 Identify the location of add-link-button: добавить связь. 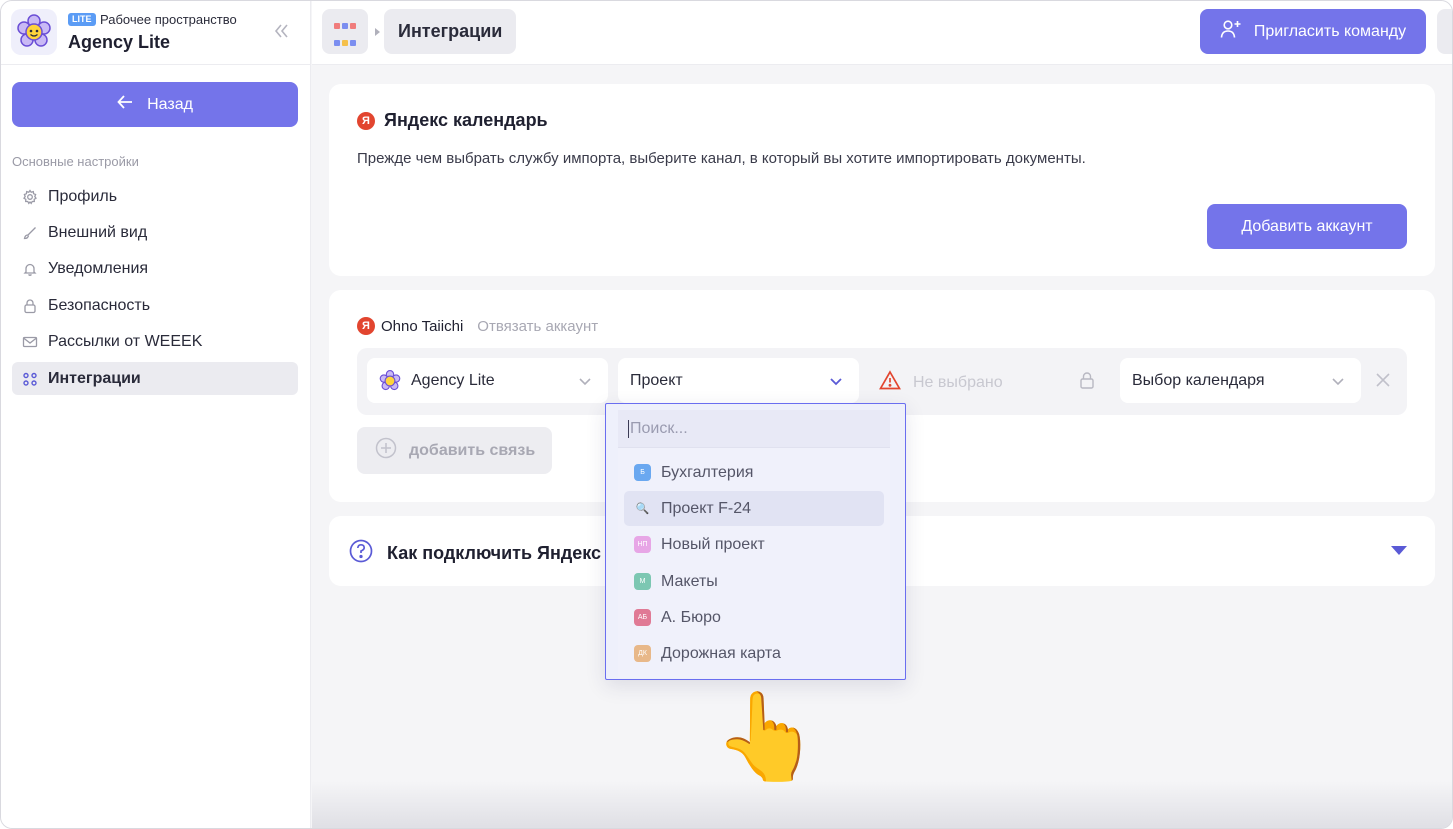
(454, 450).